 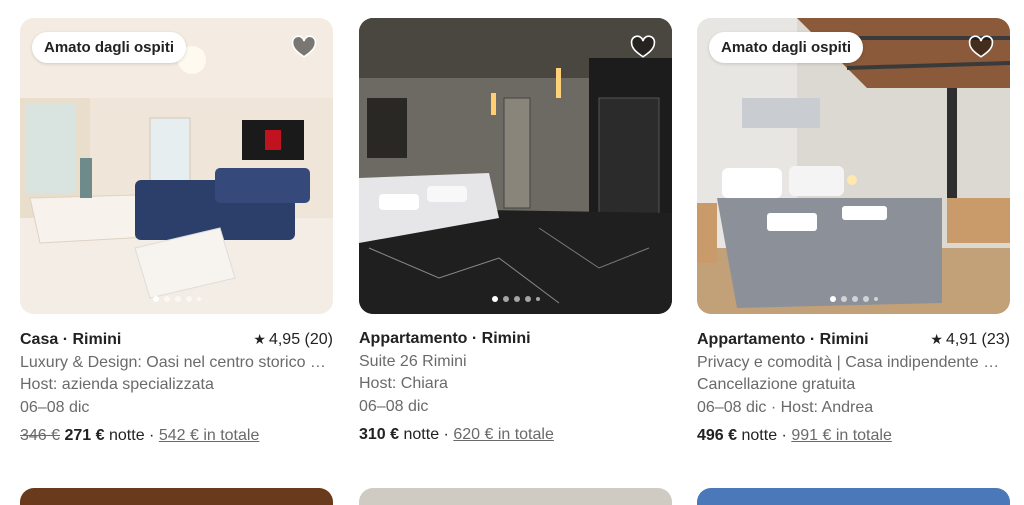 I want to click on listing-description: Suite 26 Rimini, so click(x=413, y=361).